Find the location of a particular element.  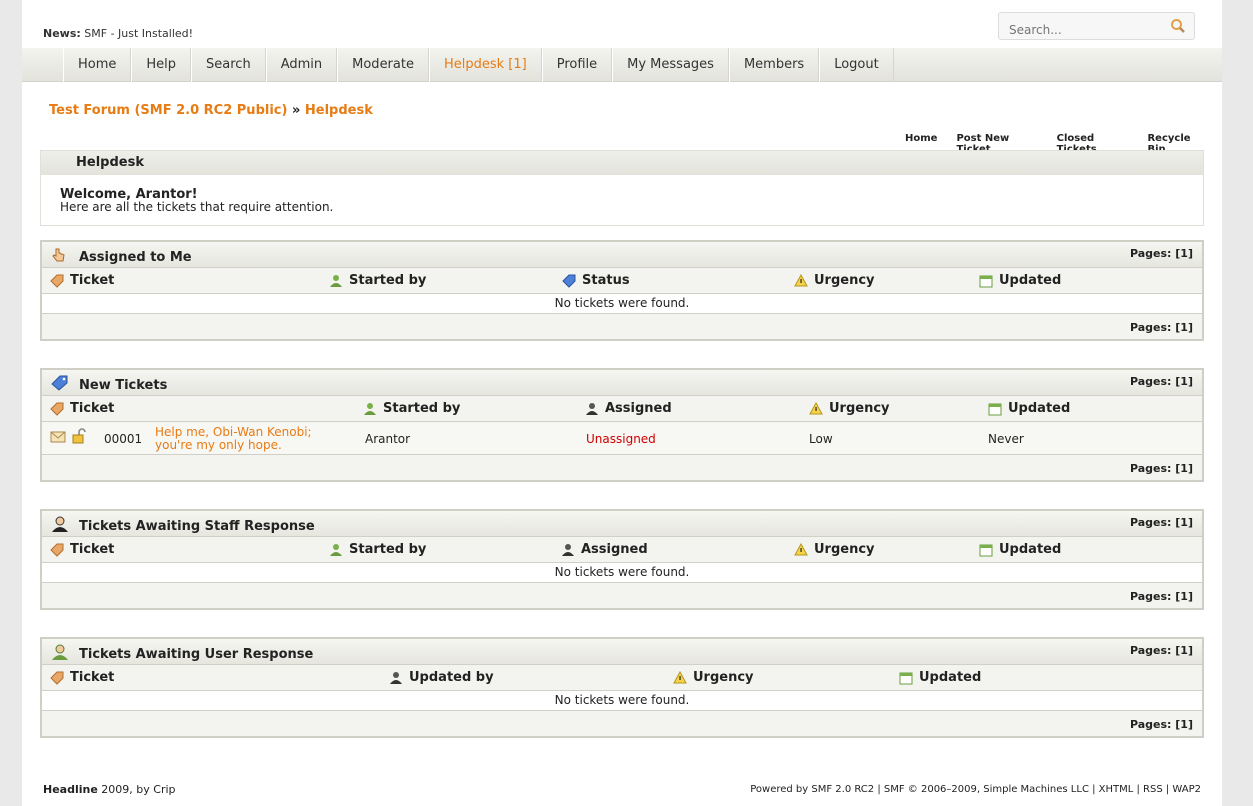

nav-help: Help is located at coordinates (161, 65).